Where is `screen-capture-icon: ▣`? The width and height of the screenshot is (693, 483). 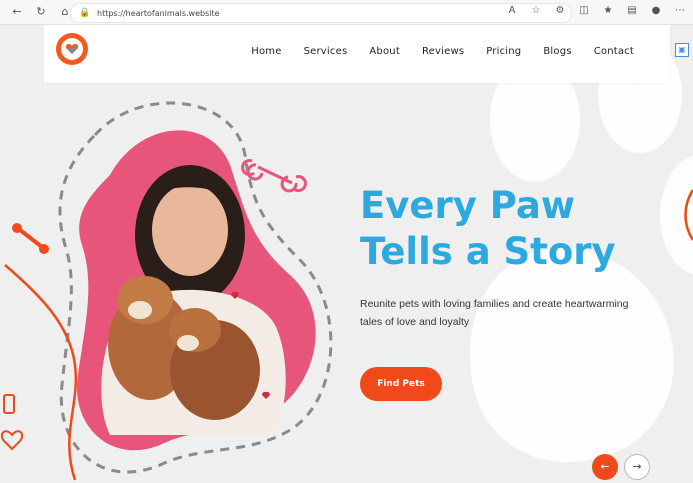 screen-capture-icon: ▣ is located at coordinates (682, 50).